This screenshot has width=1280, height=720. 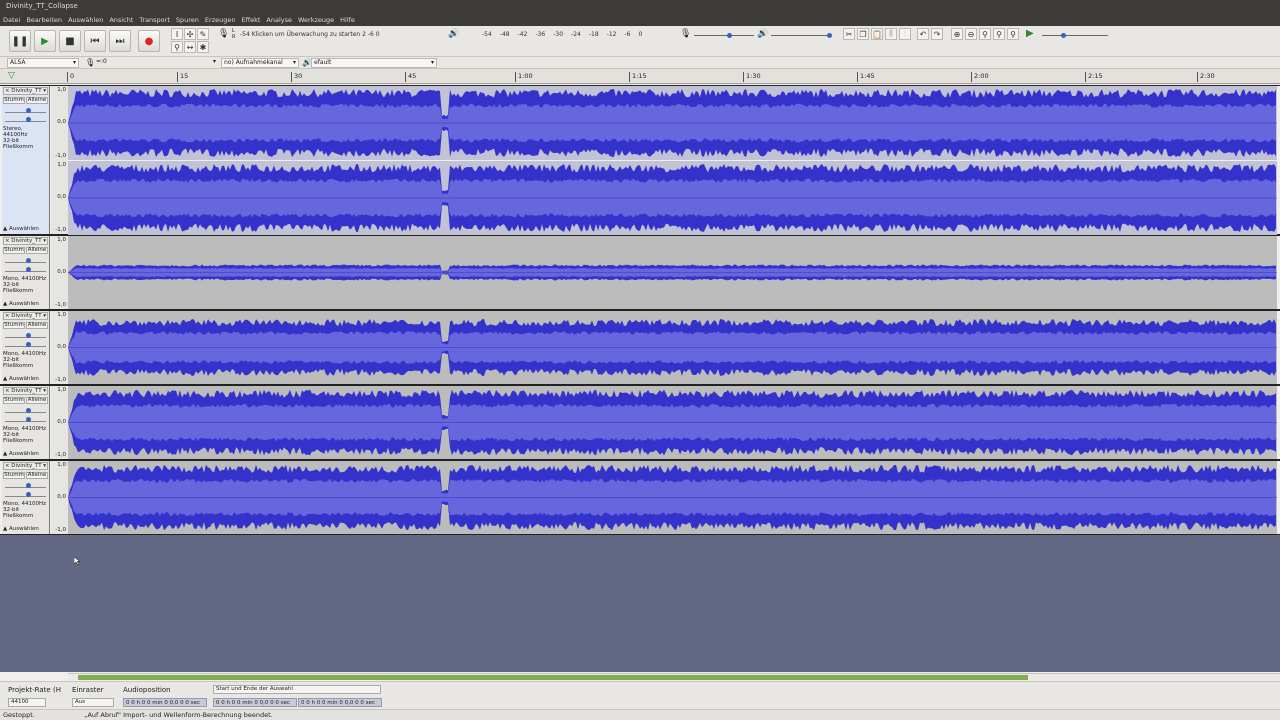 What do you see at coordinates (347, 20) in the screenshot?
I see `menu-hilfe: Hilfe` at bounding box center [347, 20].